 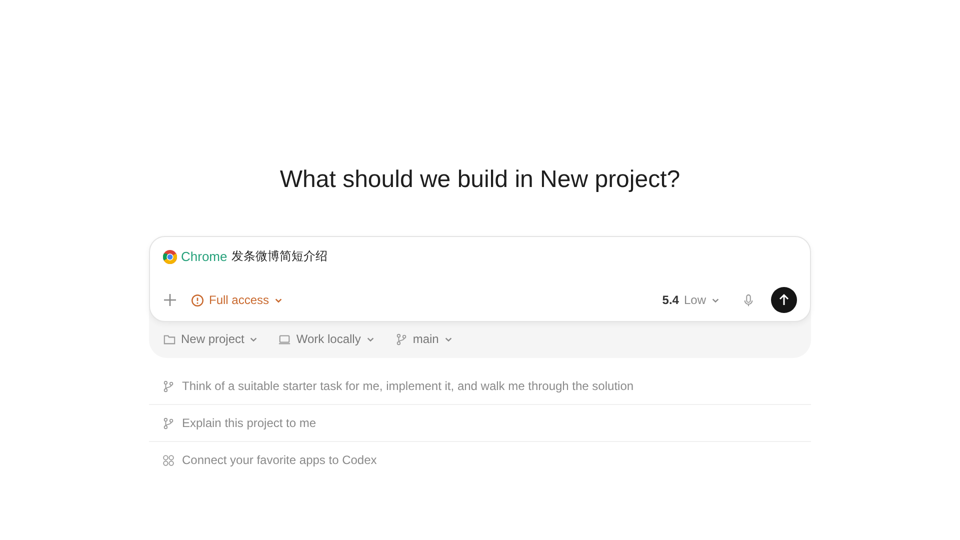 What do you see at coordinates (170, 257) in the screenshot?
I see `browser-logo-icon` at bounding box center [170, 257].